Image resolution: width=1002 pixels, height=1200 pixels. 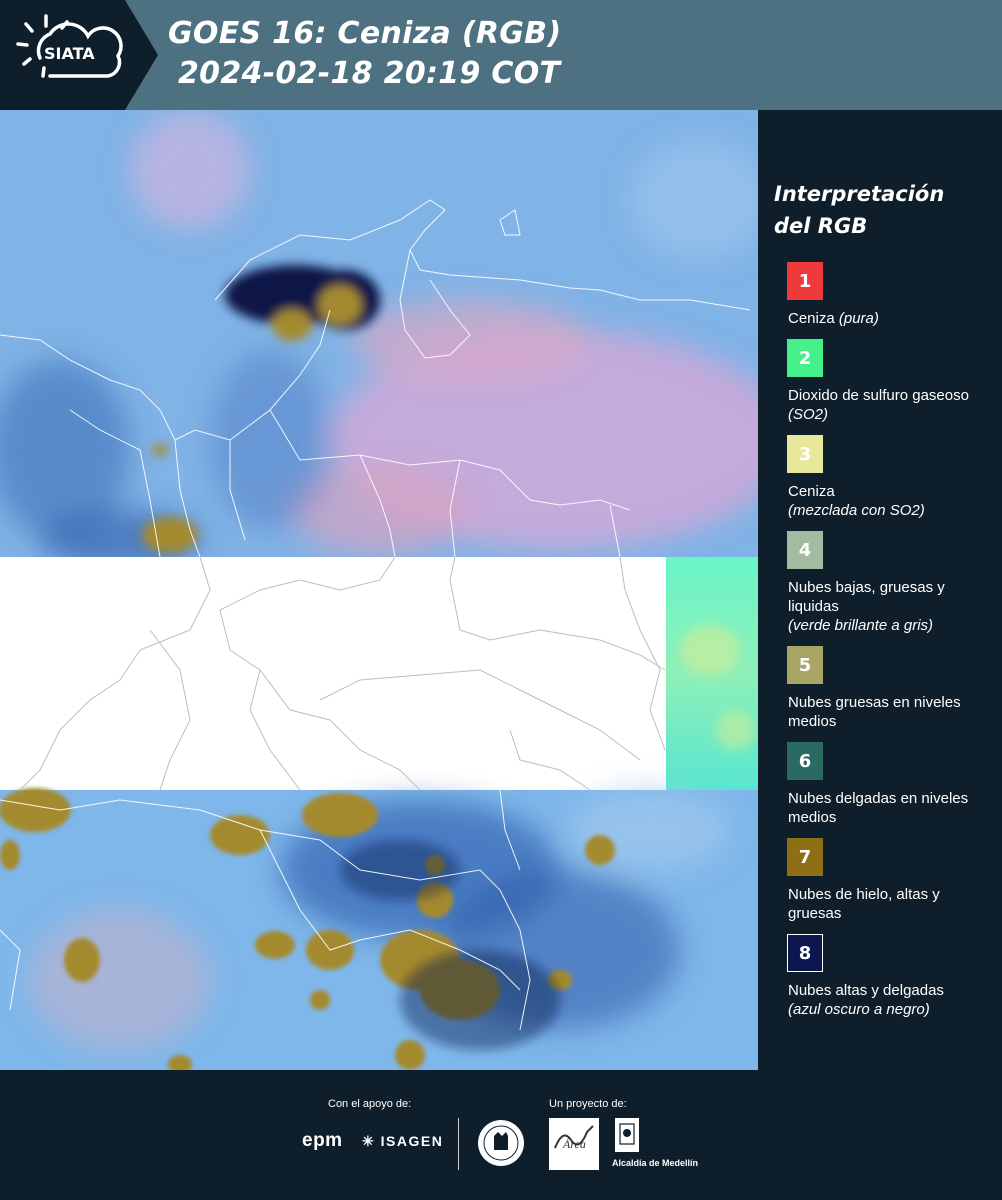 What do you see at coordinates (892, 405) in the screenshot?
I see `legend-label: Dioxido de sulfuro gaseoso (SO2)` at bounding box center [892, 405].